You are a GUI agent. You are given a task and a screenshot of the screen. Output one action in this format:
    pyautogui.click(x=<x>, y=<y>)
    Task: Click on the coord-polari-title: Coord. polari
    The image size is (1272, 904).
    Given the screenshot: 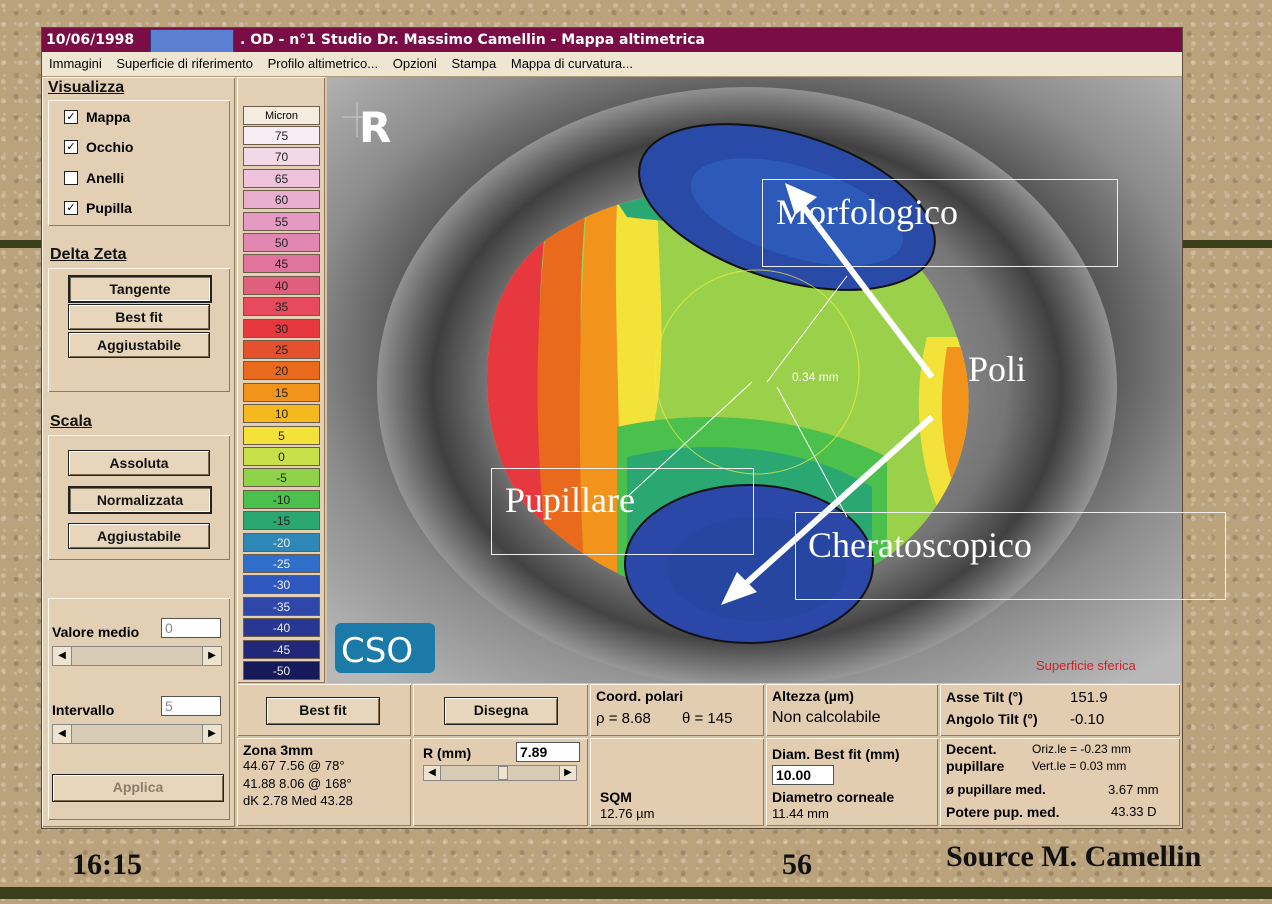 What is the action you would take?
    pyautogui.click(x=640, y=696)
    